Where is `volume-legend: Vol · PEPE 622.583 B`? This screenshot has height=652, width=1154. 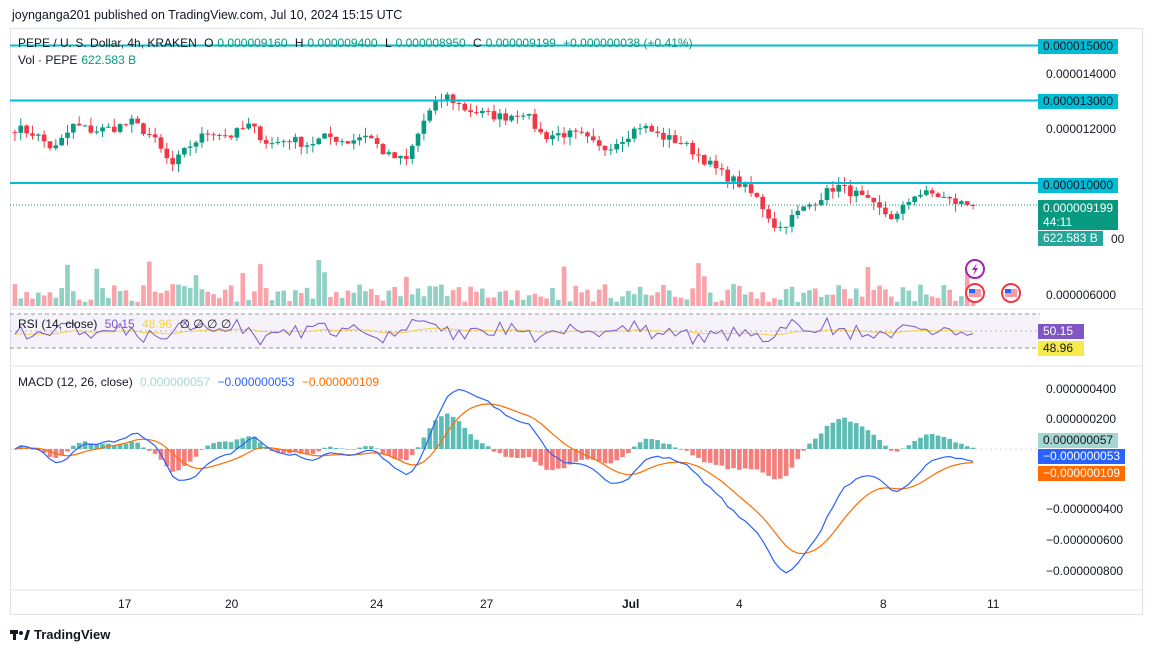 volume-legend: Vol · PEPE 622.583 B is located at coordinates (79, 60).